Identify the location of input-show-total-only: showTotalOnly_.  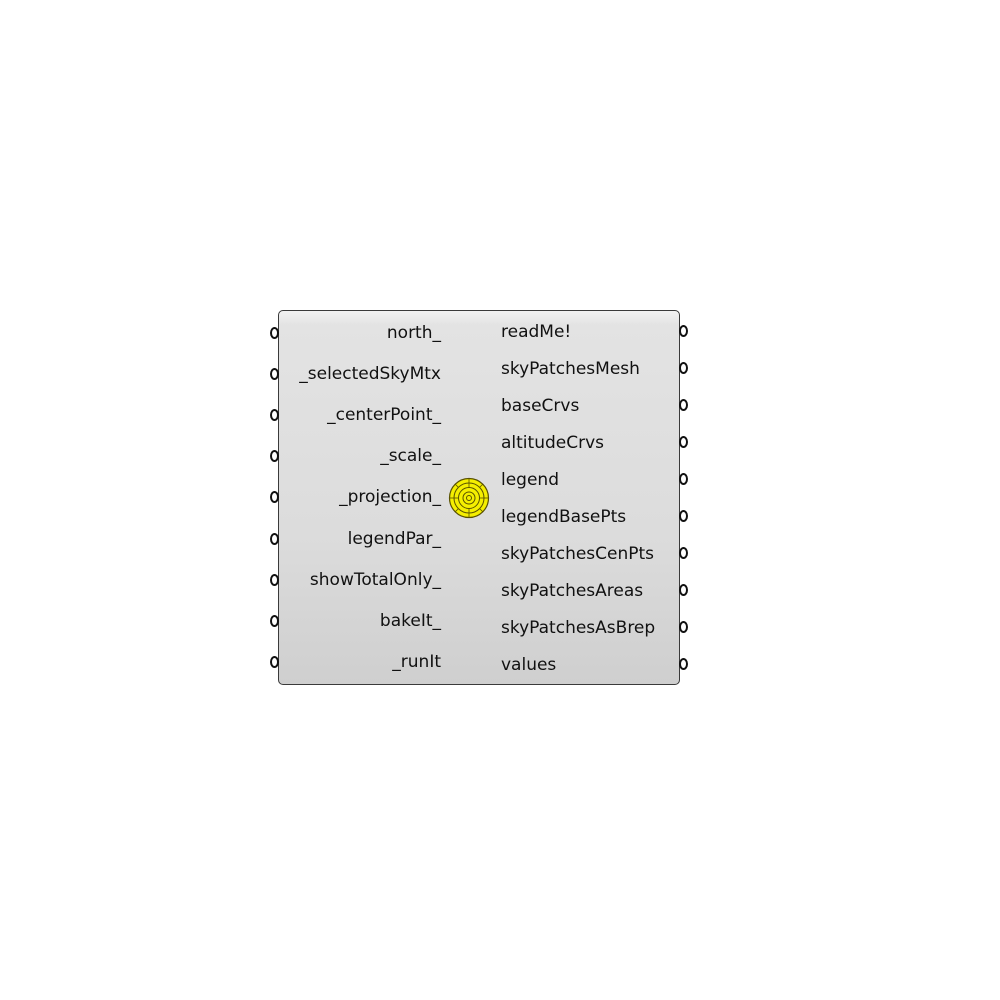
(375, 580).